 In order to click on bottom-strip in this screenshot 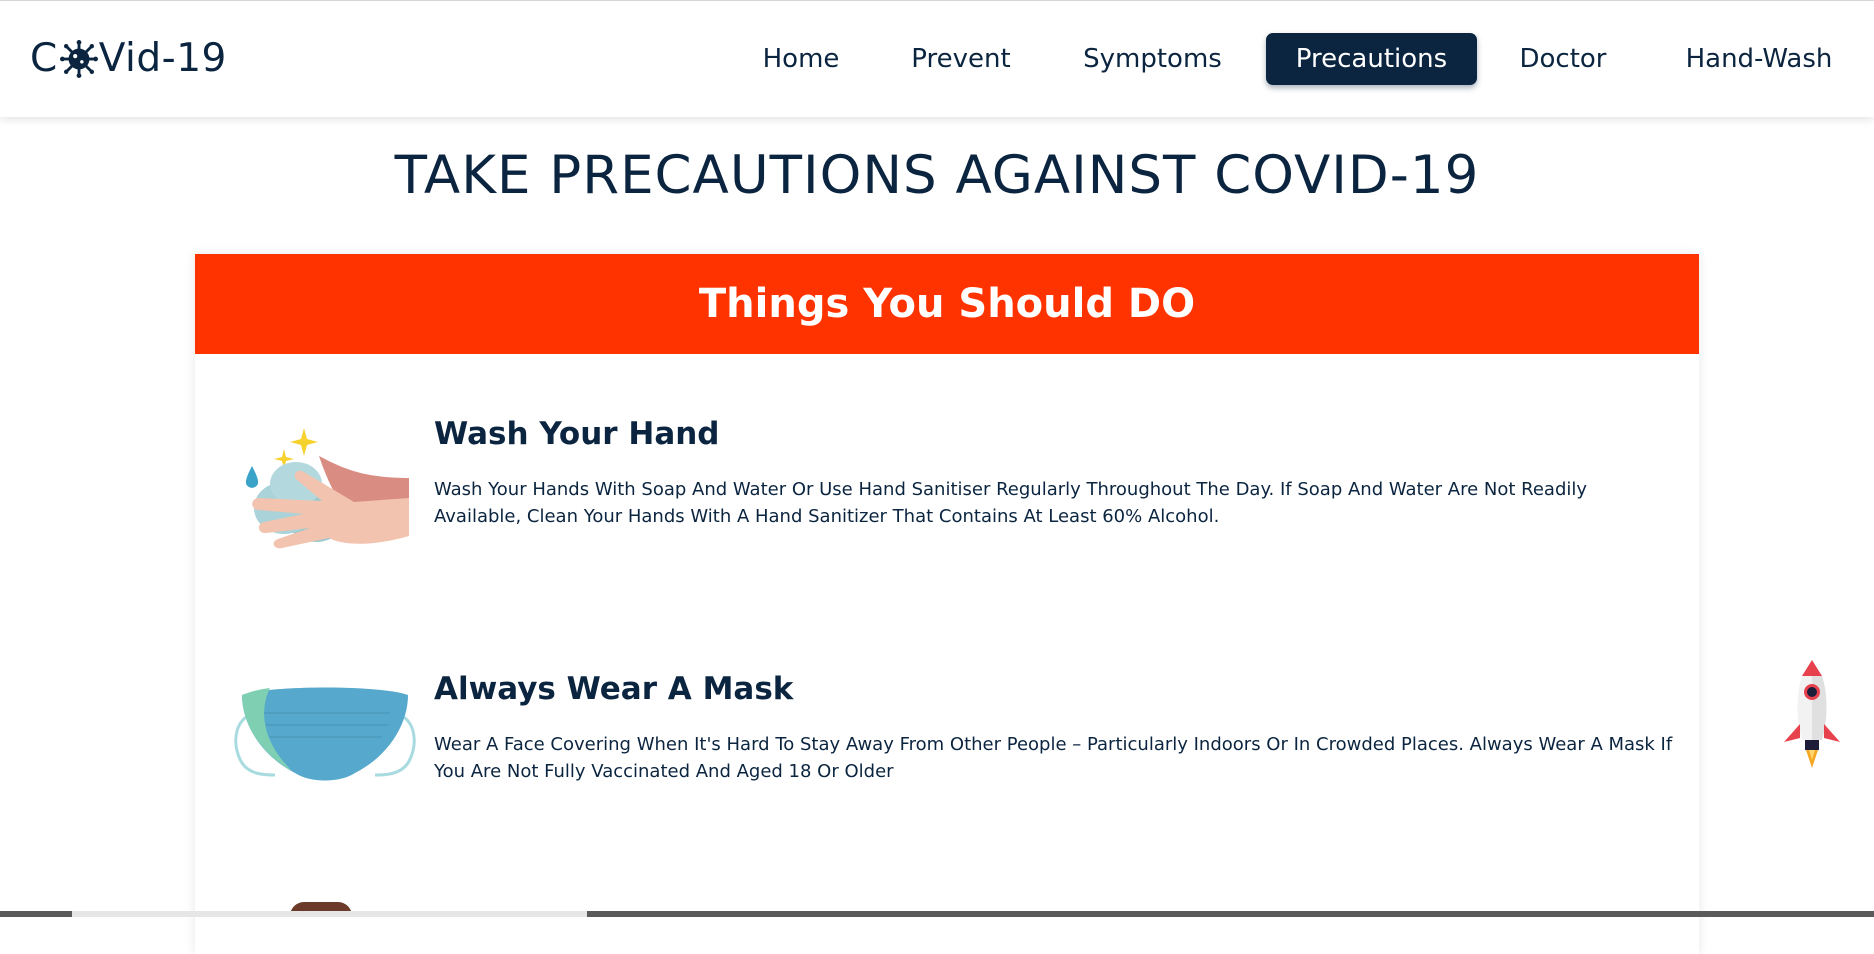, I will do `click(937, 914)`.